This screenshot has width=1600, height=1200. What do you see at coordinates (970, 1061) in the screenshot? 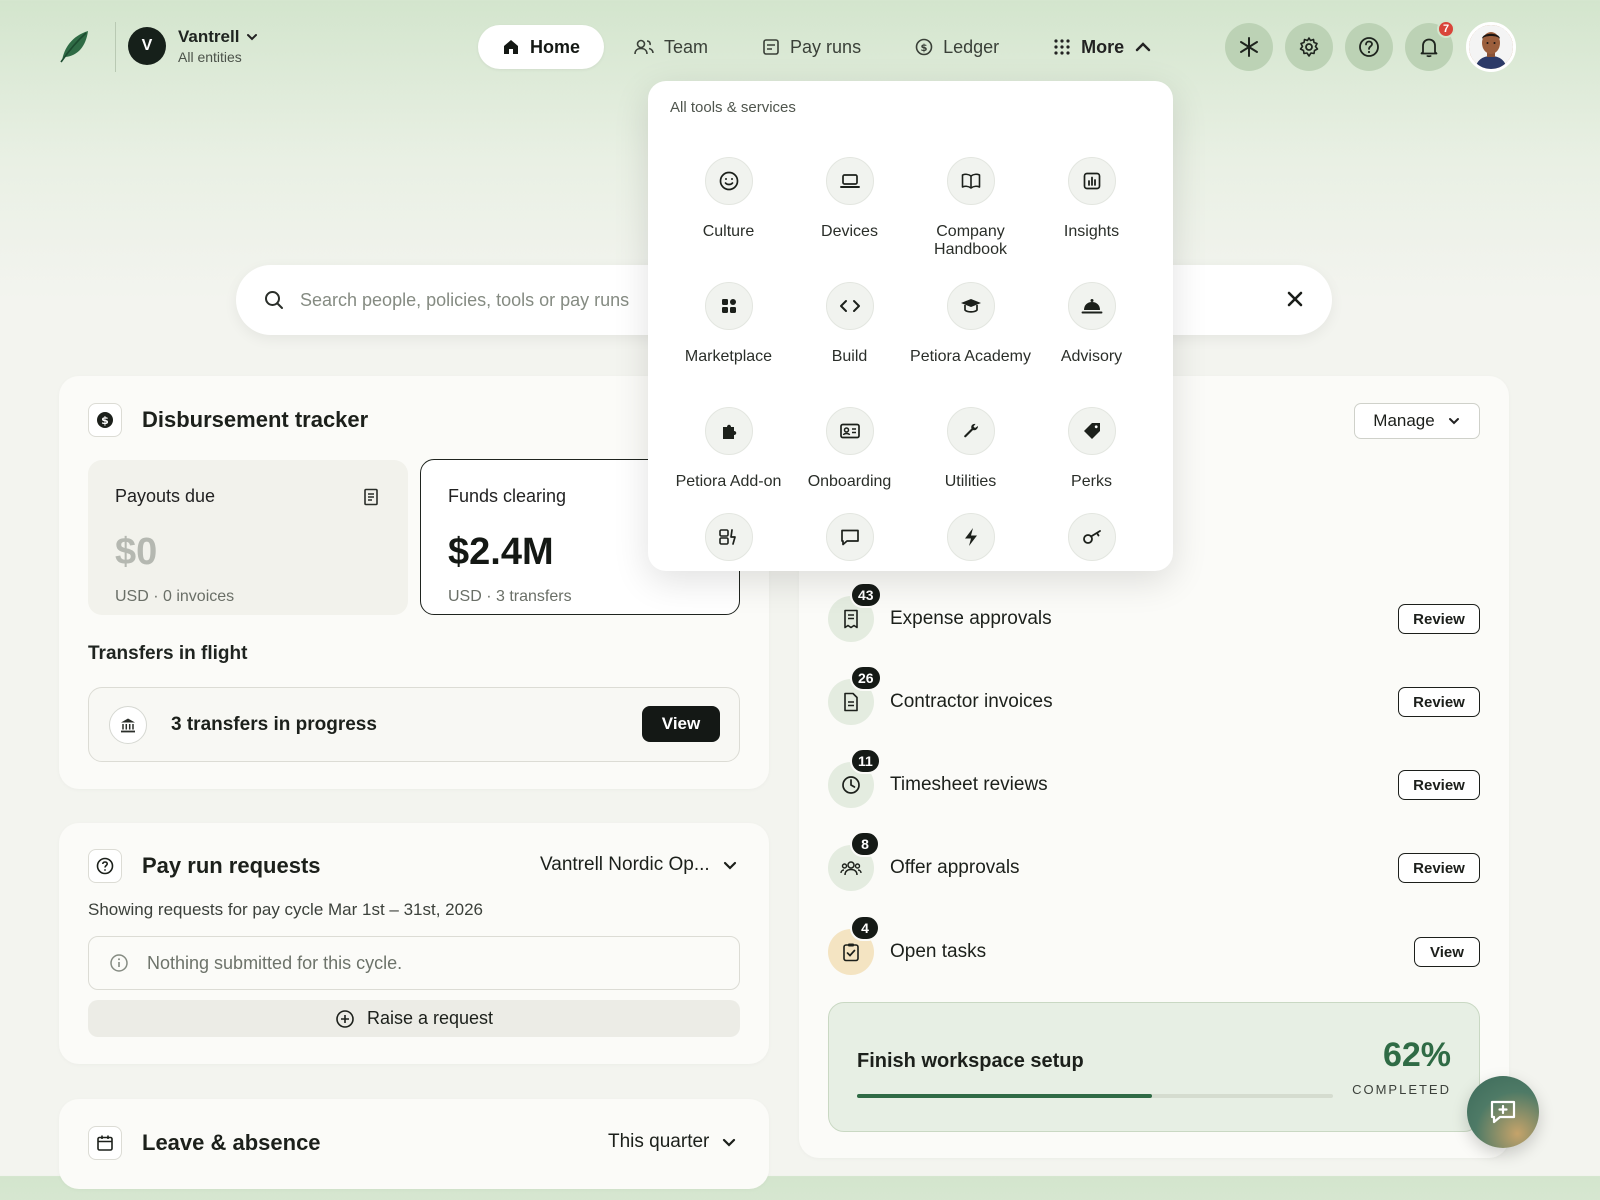
I see `setup-title: Finish workspace setup` at bounding box center [970, 1061].